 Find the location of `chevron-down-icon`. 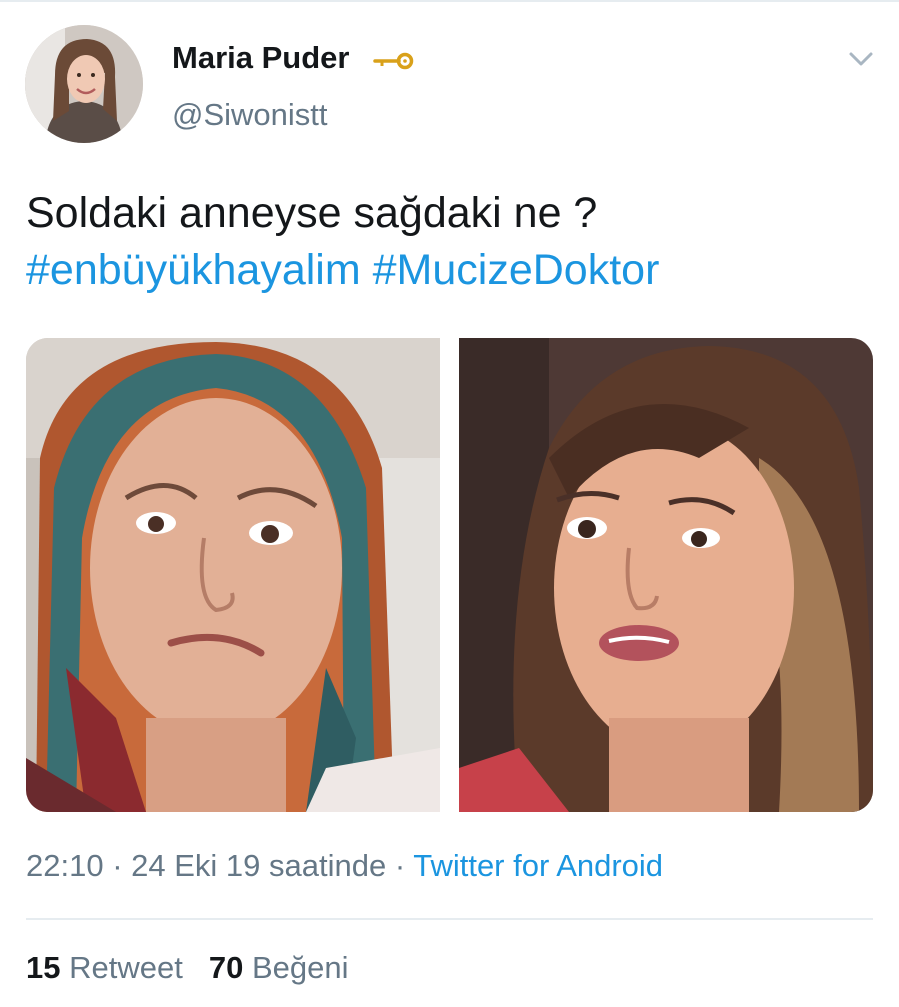

chevron-down-icon is located at coordinates (861, 59).